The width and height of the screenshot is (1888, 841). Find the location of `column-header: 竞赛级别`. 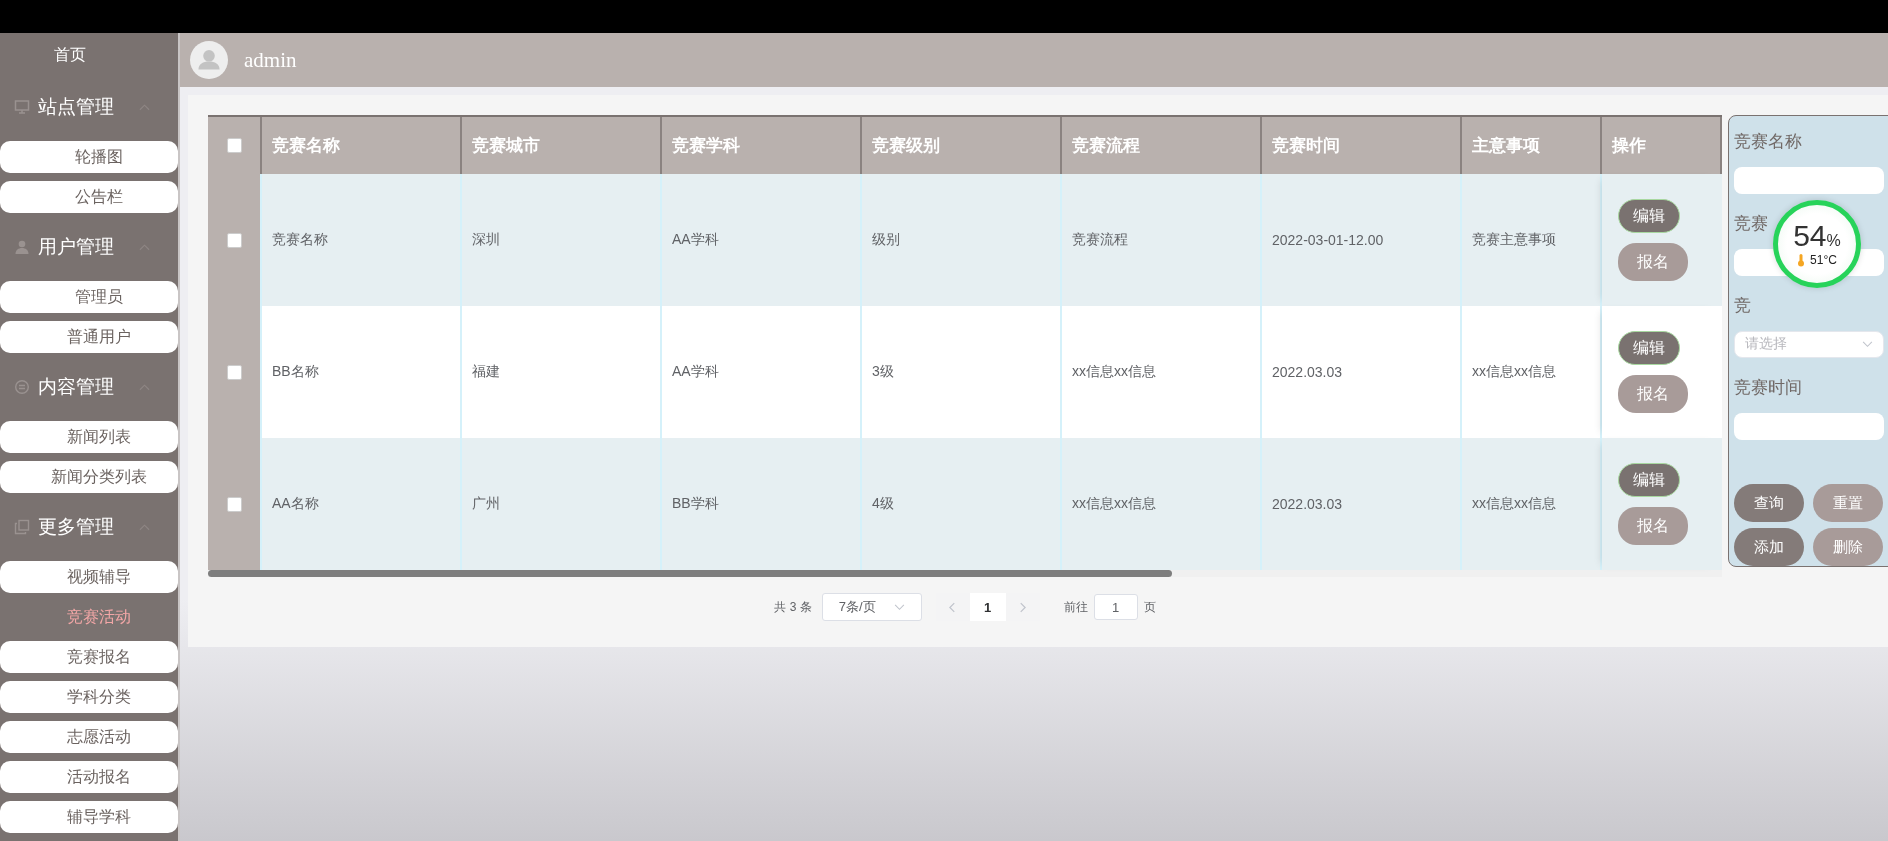

column-header: 竞赛级别 is located at coordinates (962, 145).